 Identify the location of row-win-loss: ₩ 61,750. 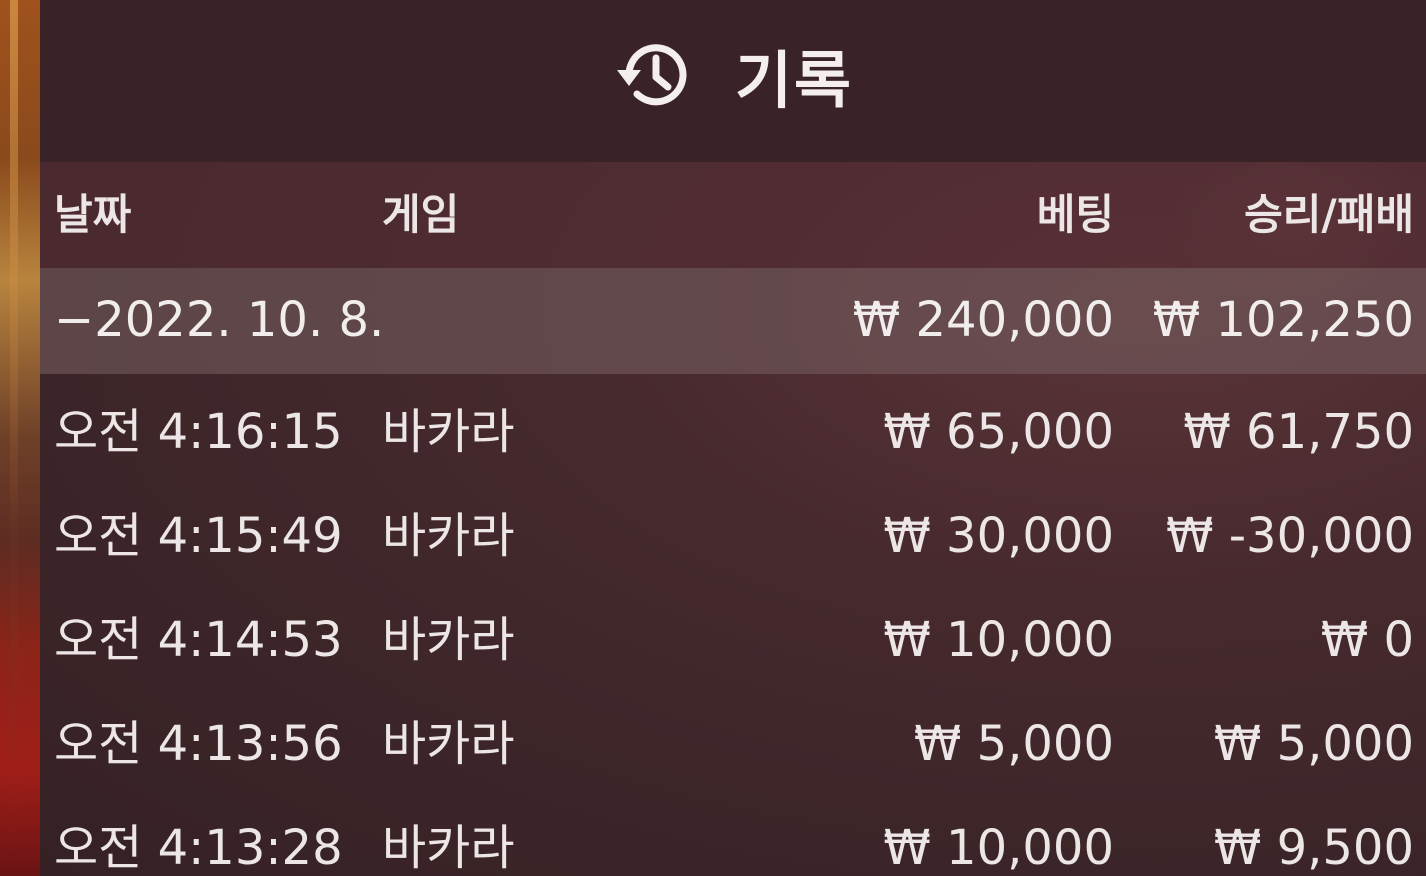
(1298, 432).